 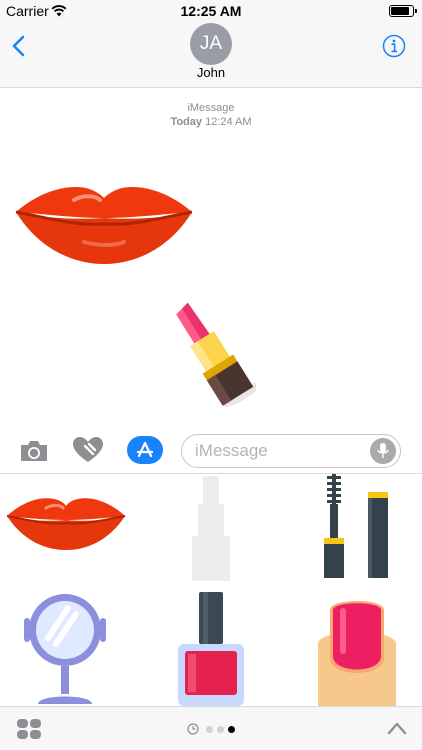 What do you see at coordinates (394, 46) in the screenshot?
I see `info-circle-icon` at bounding box center [394, 46].